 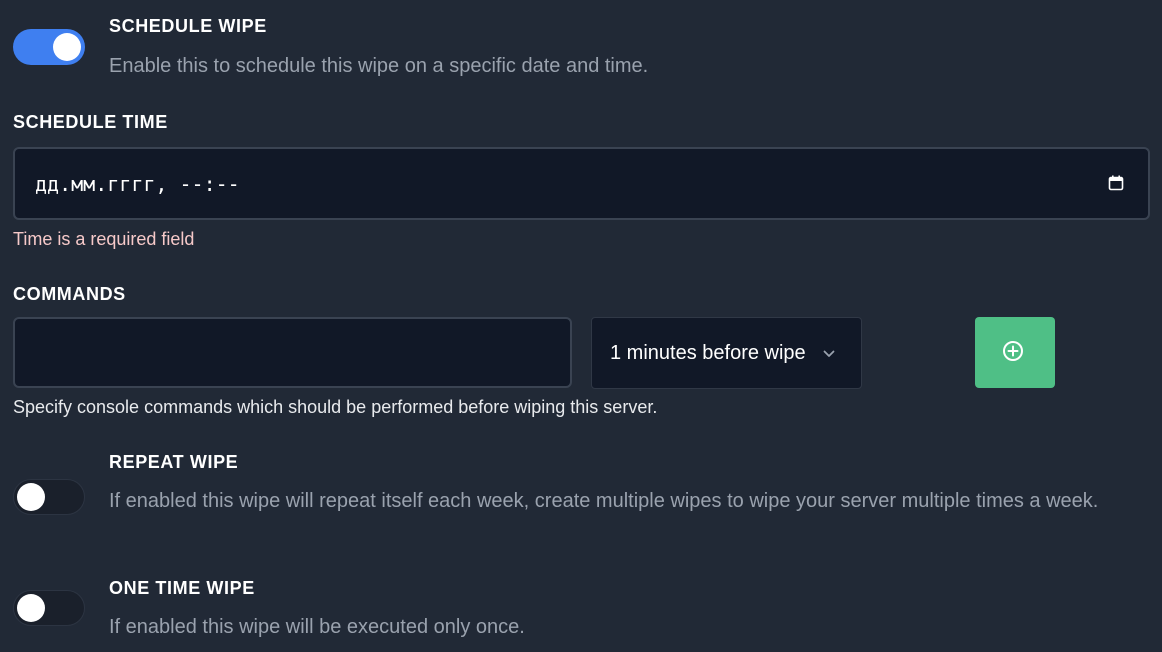 I want to click on repeat-wipe-toggle, so click(x=49, y=497).